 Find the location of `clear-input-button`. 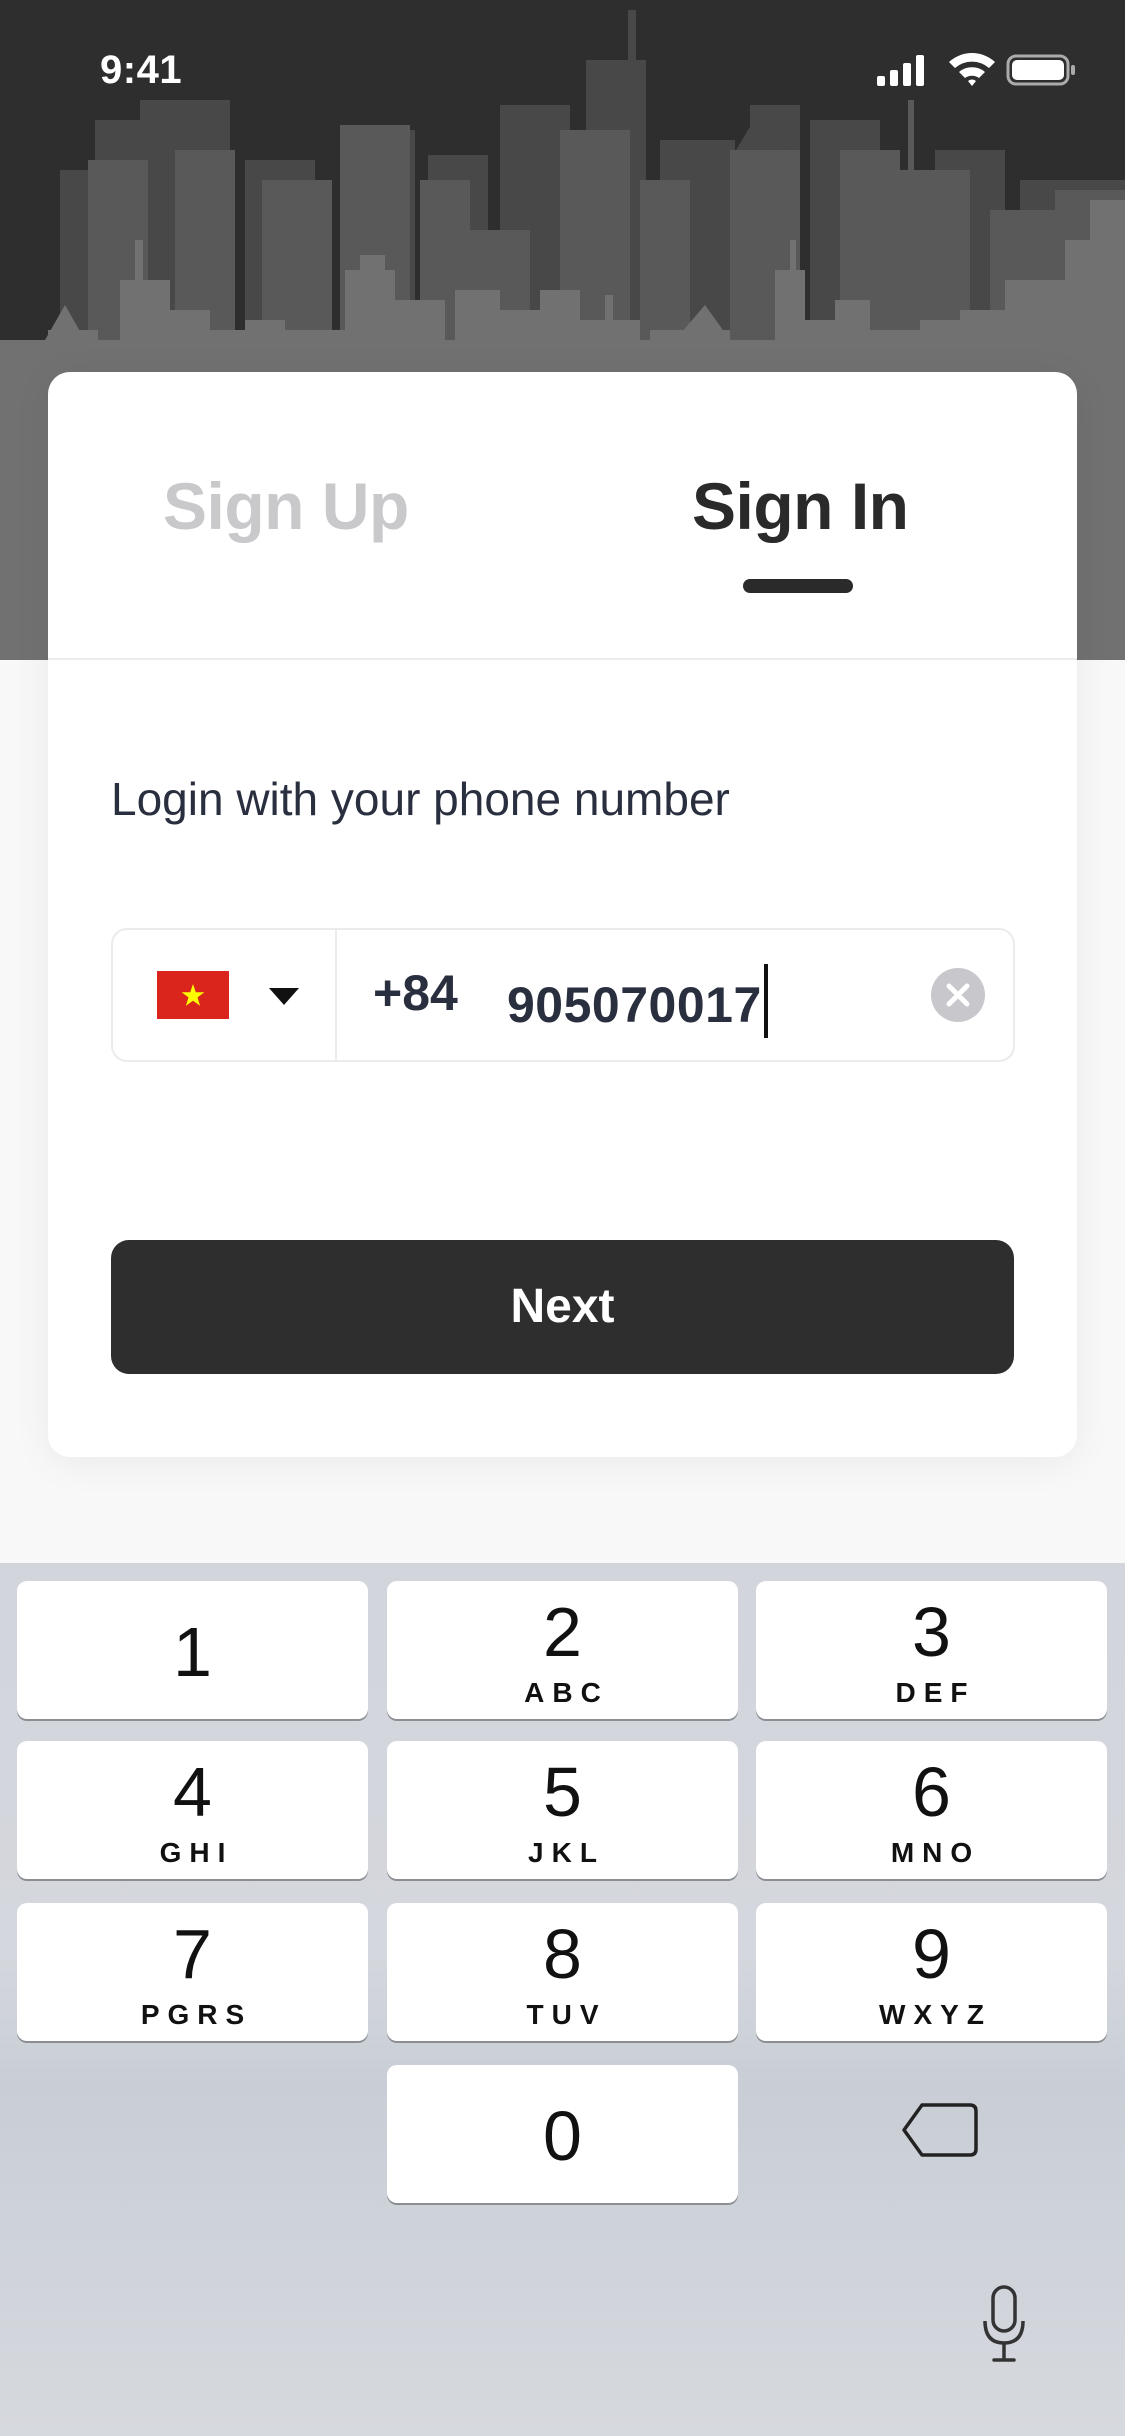

clear-input-button is located at coordinates (958, 995).